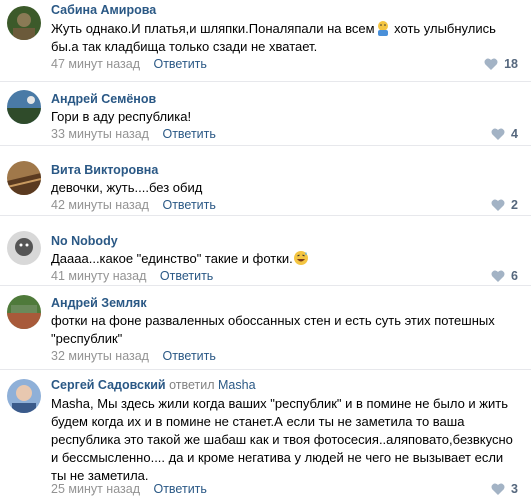  I want to click on like-button: 6, so click(504, 276).